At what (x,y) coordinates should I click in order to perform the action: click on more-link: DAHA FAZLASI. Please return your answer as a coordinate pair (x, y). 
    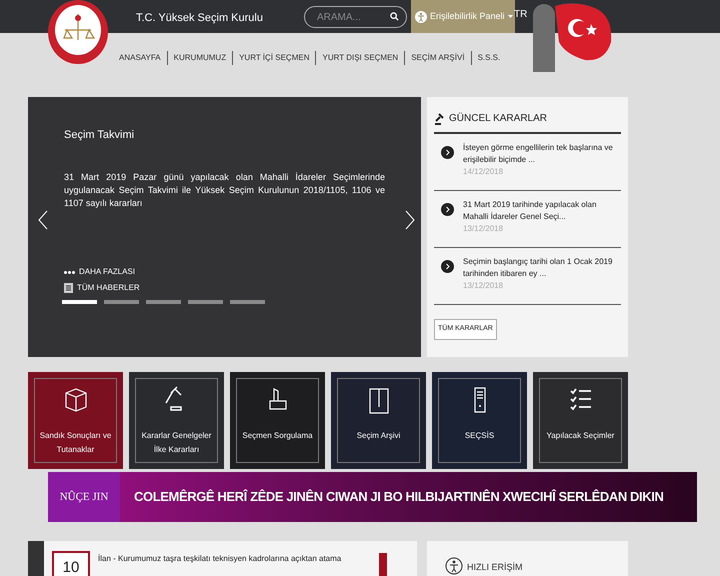
    Looking at the image, I should click on (107, 272).